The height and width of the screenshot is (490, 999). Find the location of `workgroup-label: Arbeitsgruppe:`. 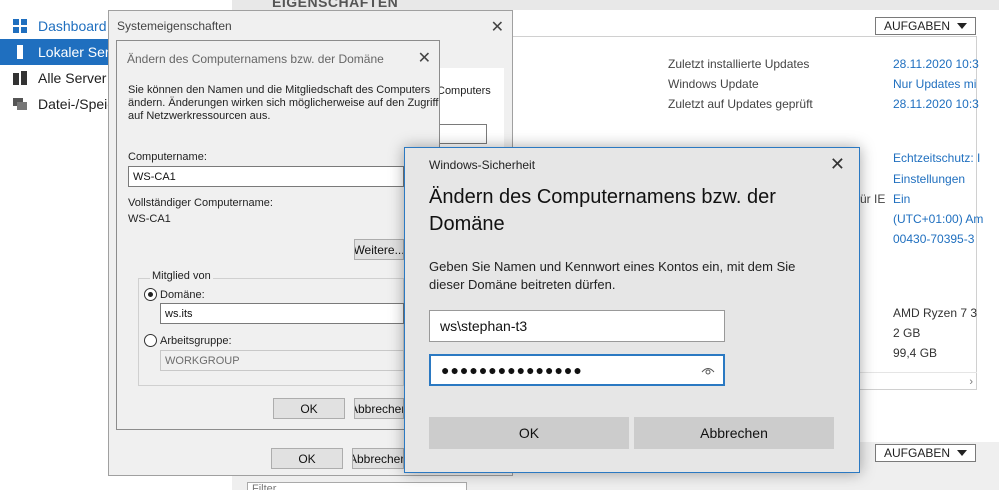

workgroup-label: Arbeitsgruppe: is located at coordinates (196, 341).